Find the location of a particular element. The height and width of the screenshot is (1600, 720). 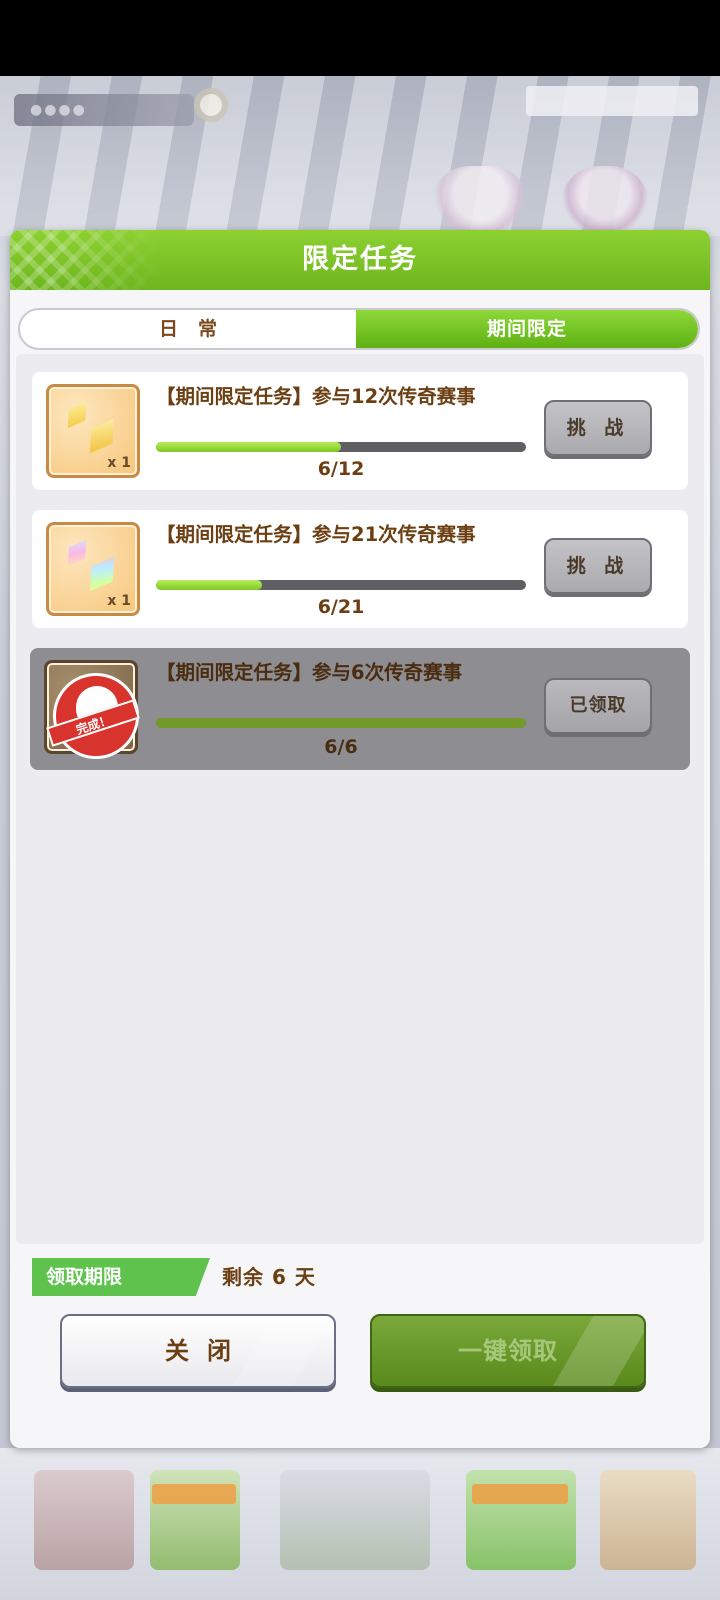

mission-title: 【期间限定任务】参与12次传奇赛事 is located at coordinates (316, 396).